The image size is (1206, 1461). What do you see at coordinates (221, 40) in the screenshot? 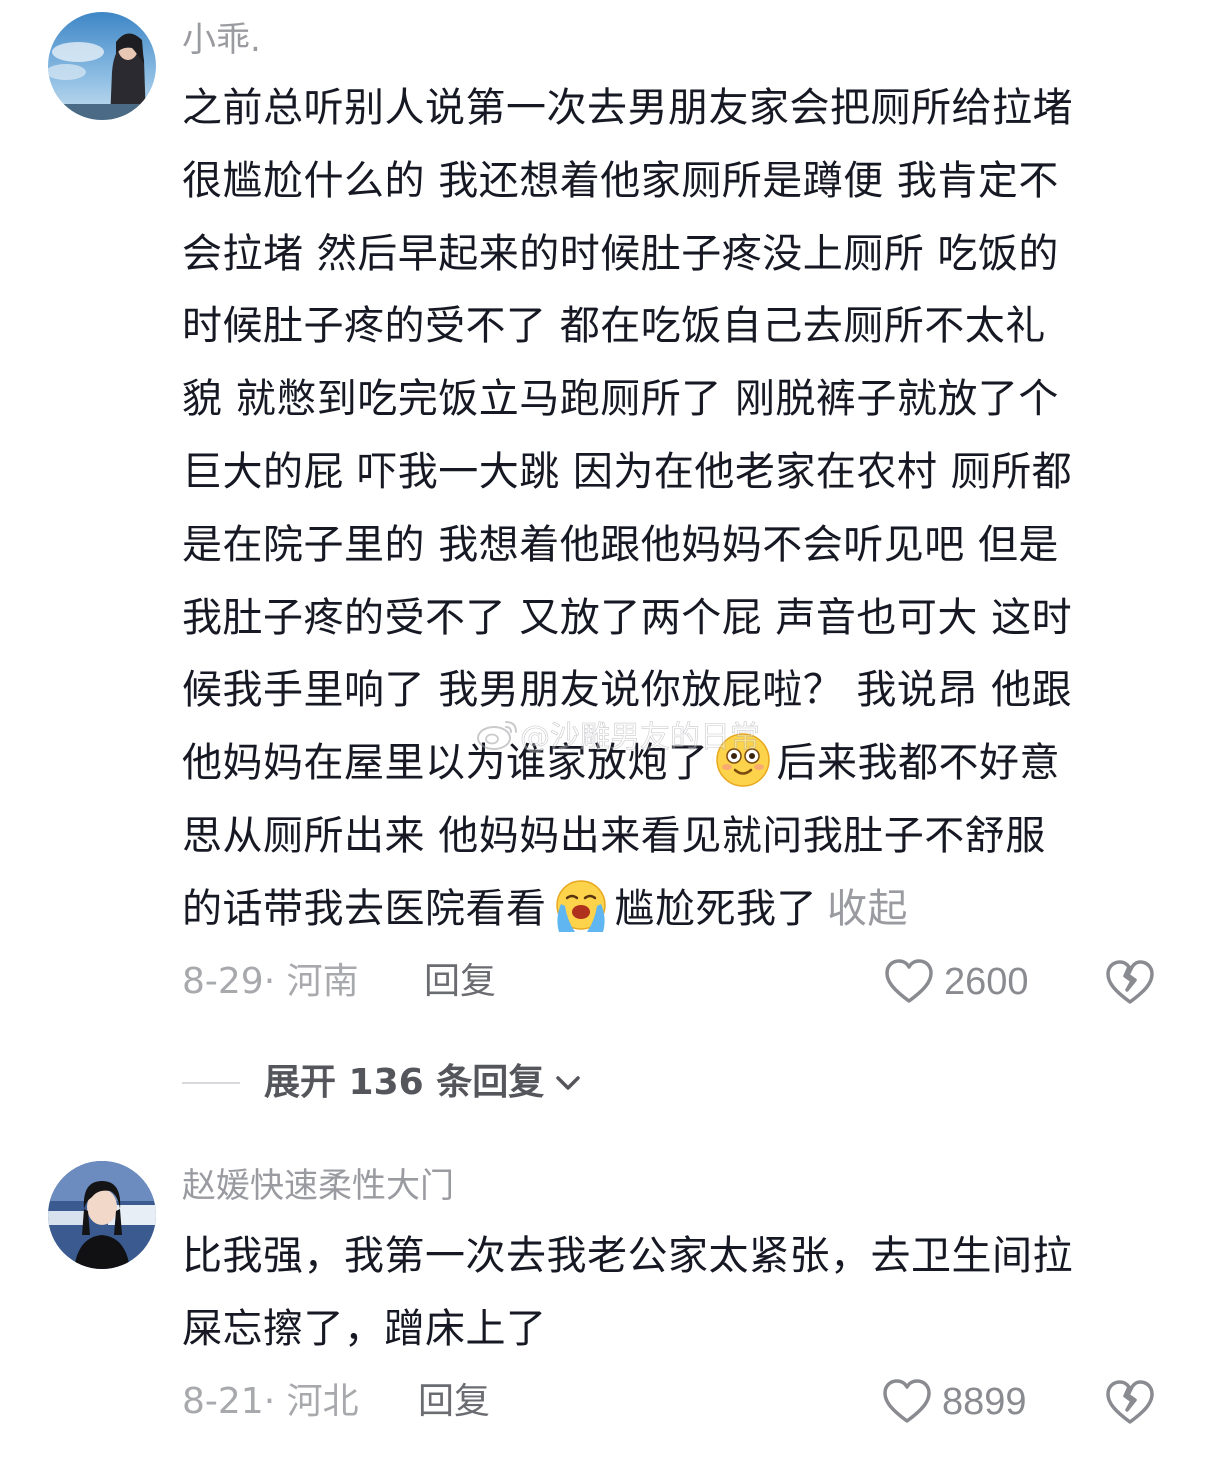
I see `username: 小乖.` at bounding box center [221, 40].